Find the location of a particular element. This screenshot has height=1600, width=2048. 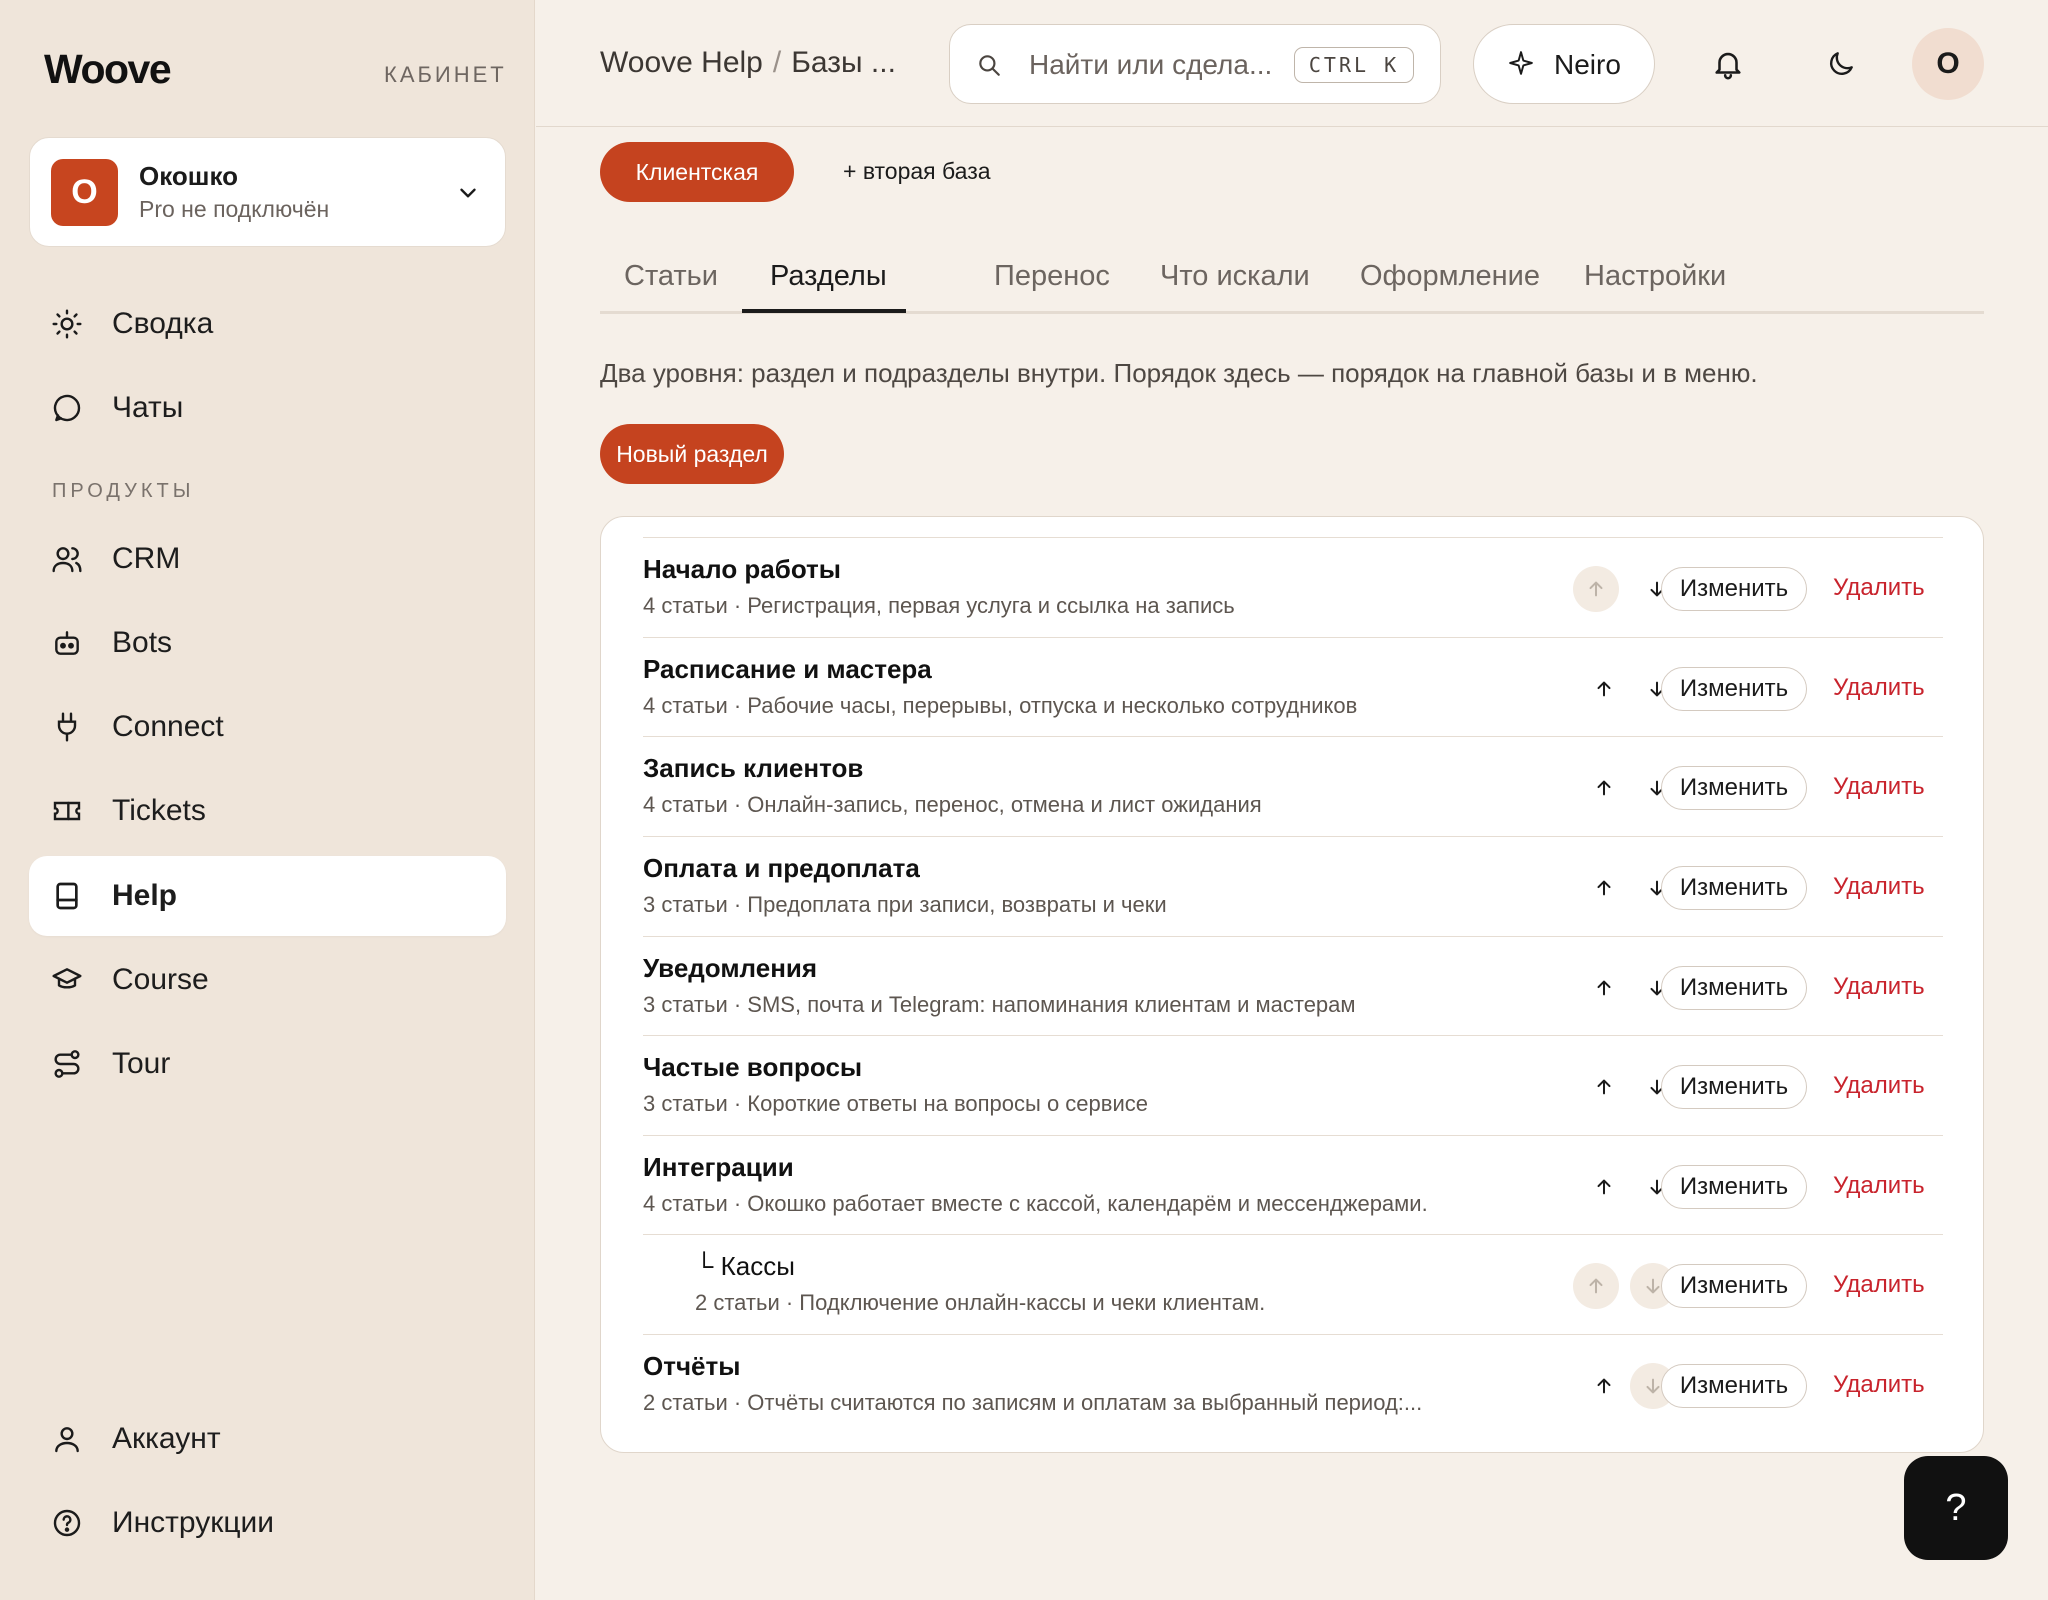

neiro-button: Neiro is located at coordinates (1564, 64).